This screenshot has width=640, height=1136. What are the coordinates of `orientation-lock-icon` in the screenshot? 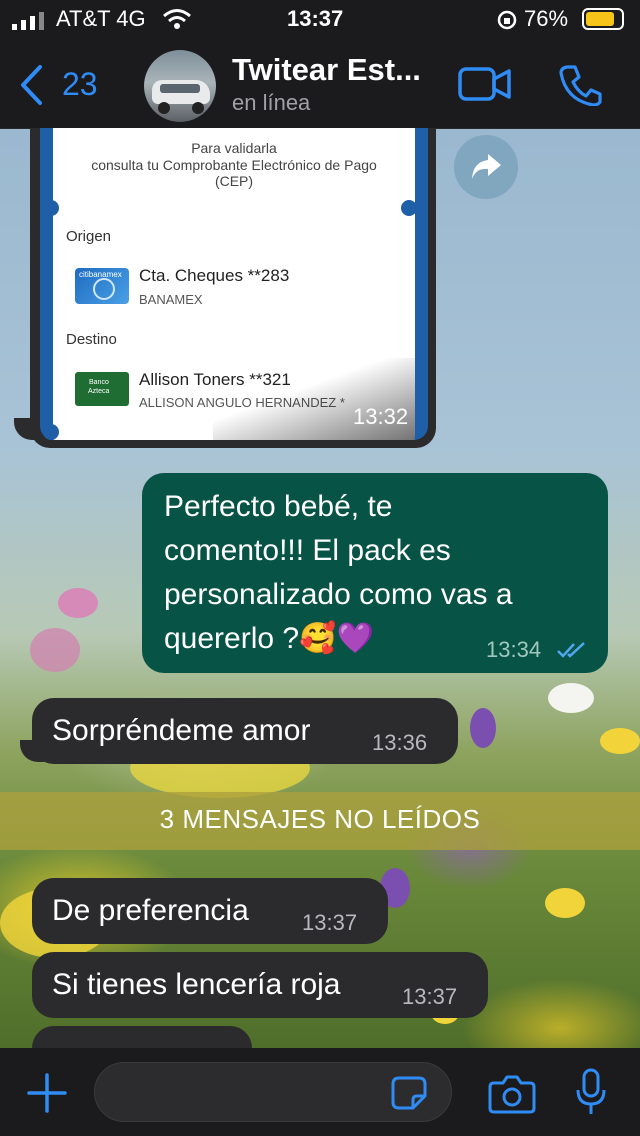 It's located at (507, 20).